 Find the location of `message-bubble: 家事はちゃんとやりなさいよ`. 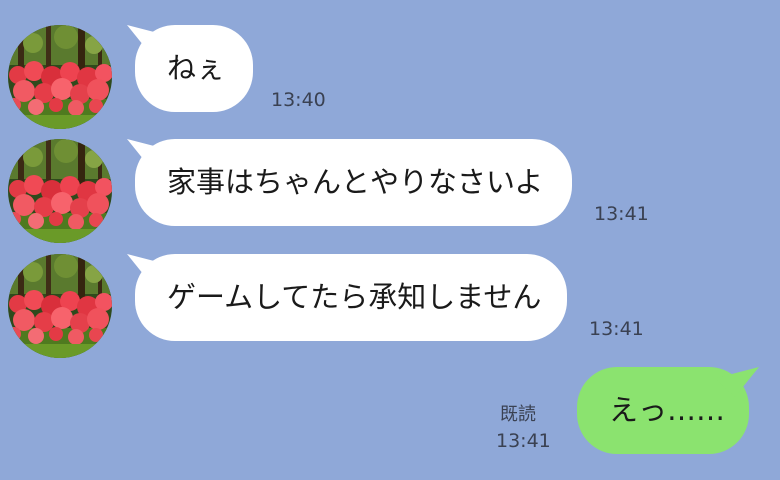

message-bubble: 家事はちゃんとやりなさいよ is located at coordinates (353, 182).